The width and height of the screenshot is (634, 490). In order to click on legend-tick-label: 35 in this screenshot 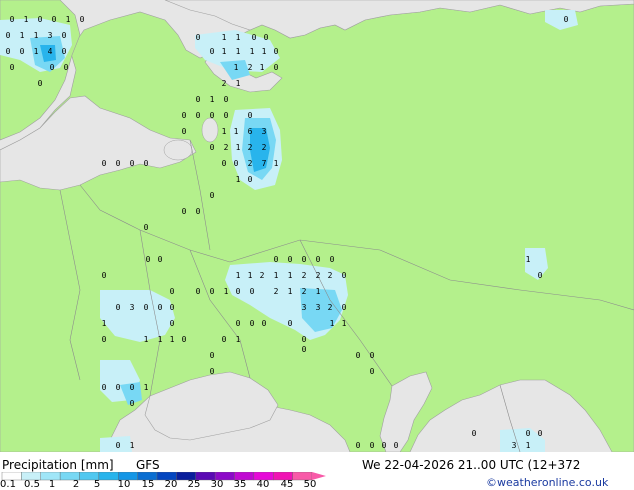, I will do `click(240, 484)`.